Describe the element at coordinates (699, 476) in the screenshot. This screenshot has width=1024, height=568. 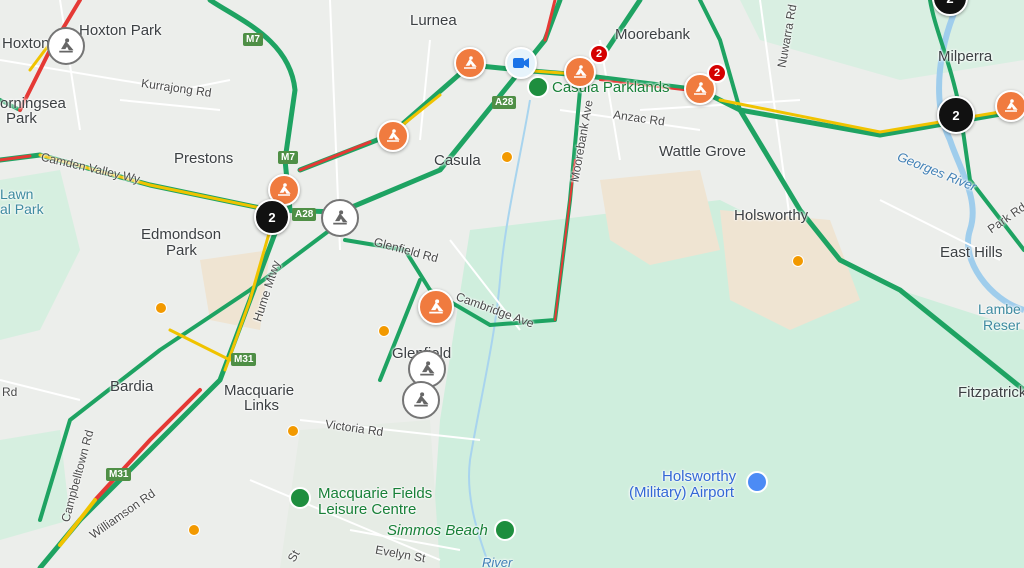
I see `place-label-airport-1: Holsworthy` at that location.